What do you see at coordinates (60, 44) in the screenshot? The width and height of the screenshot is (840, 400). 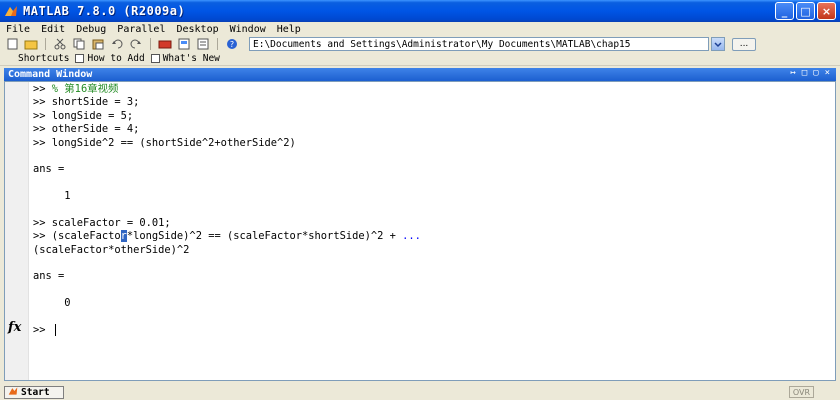 I see `cut-icon` at bounding box center [60, 44].